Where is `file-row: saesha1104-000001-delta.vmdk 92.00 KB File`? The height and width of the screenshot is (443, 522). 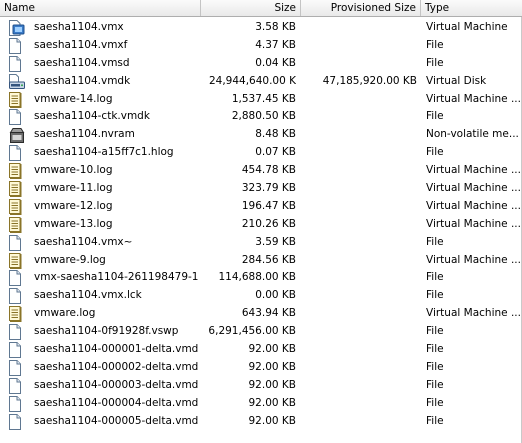
file-row: saesha1104-000001-delta.vmdk 92.00 KB File is located at coordinates (261, 350).